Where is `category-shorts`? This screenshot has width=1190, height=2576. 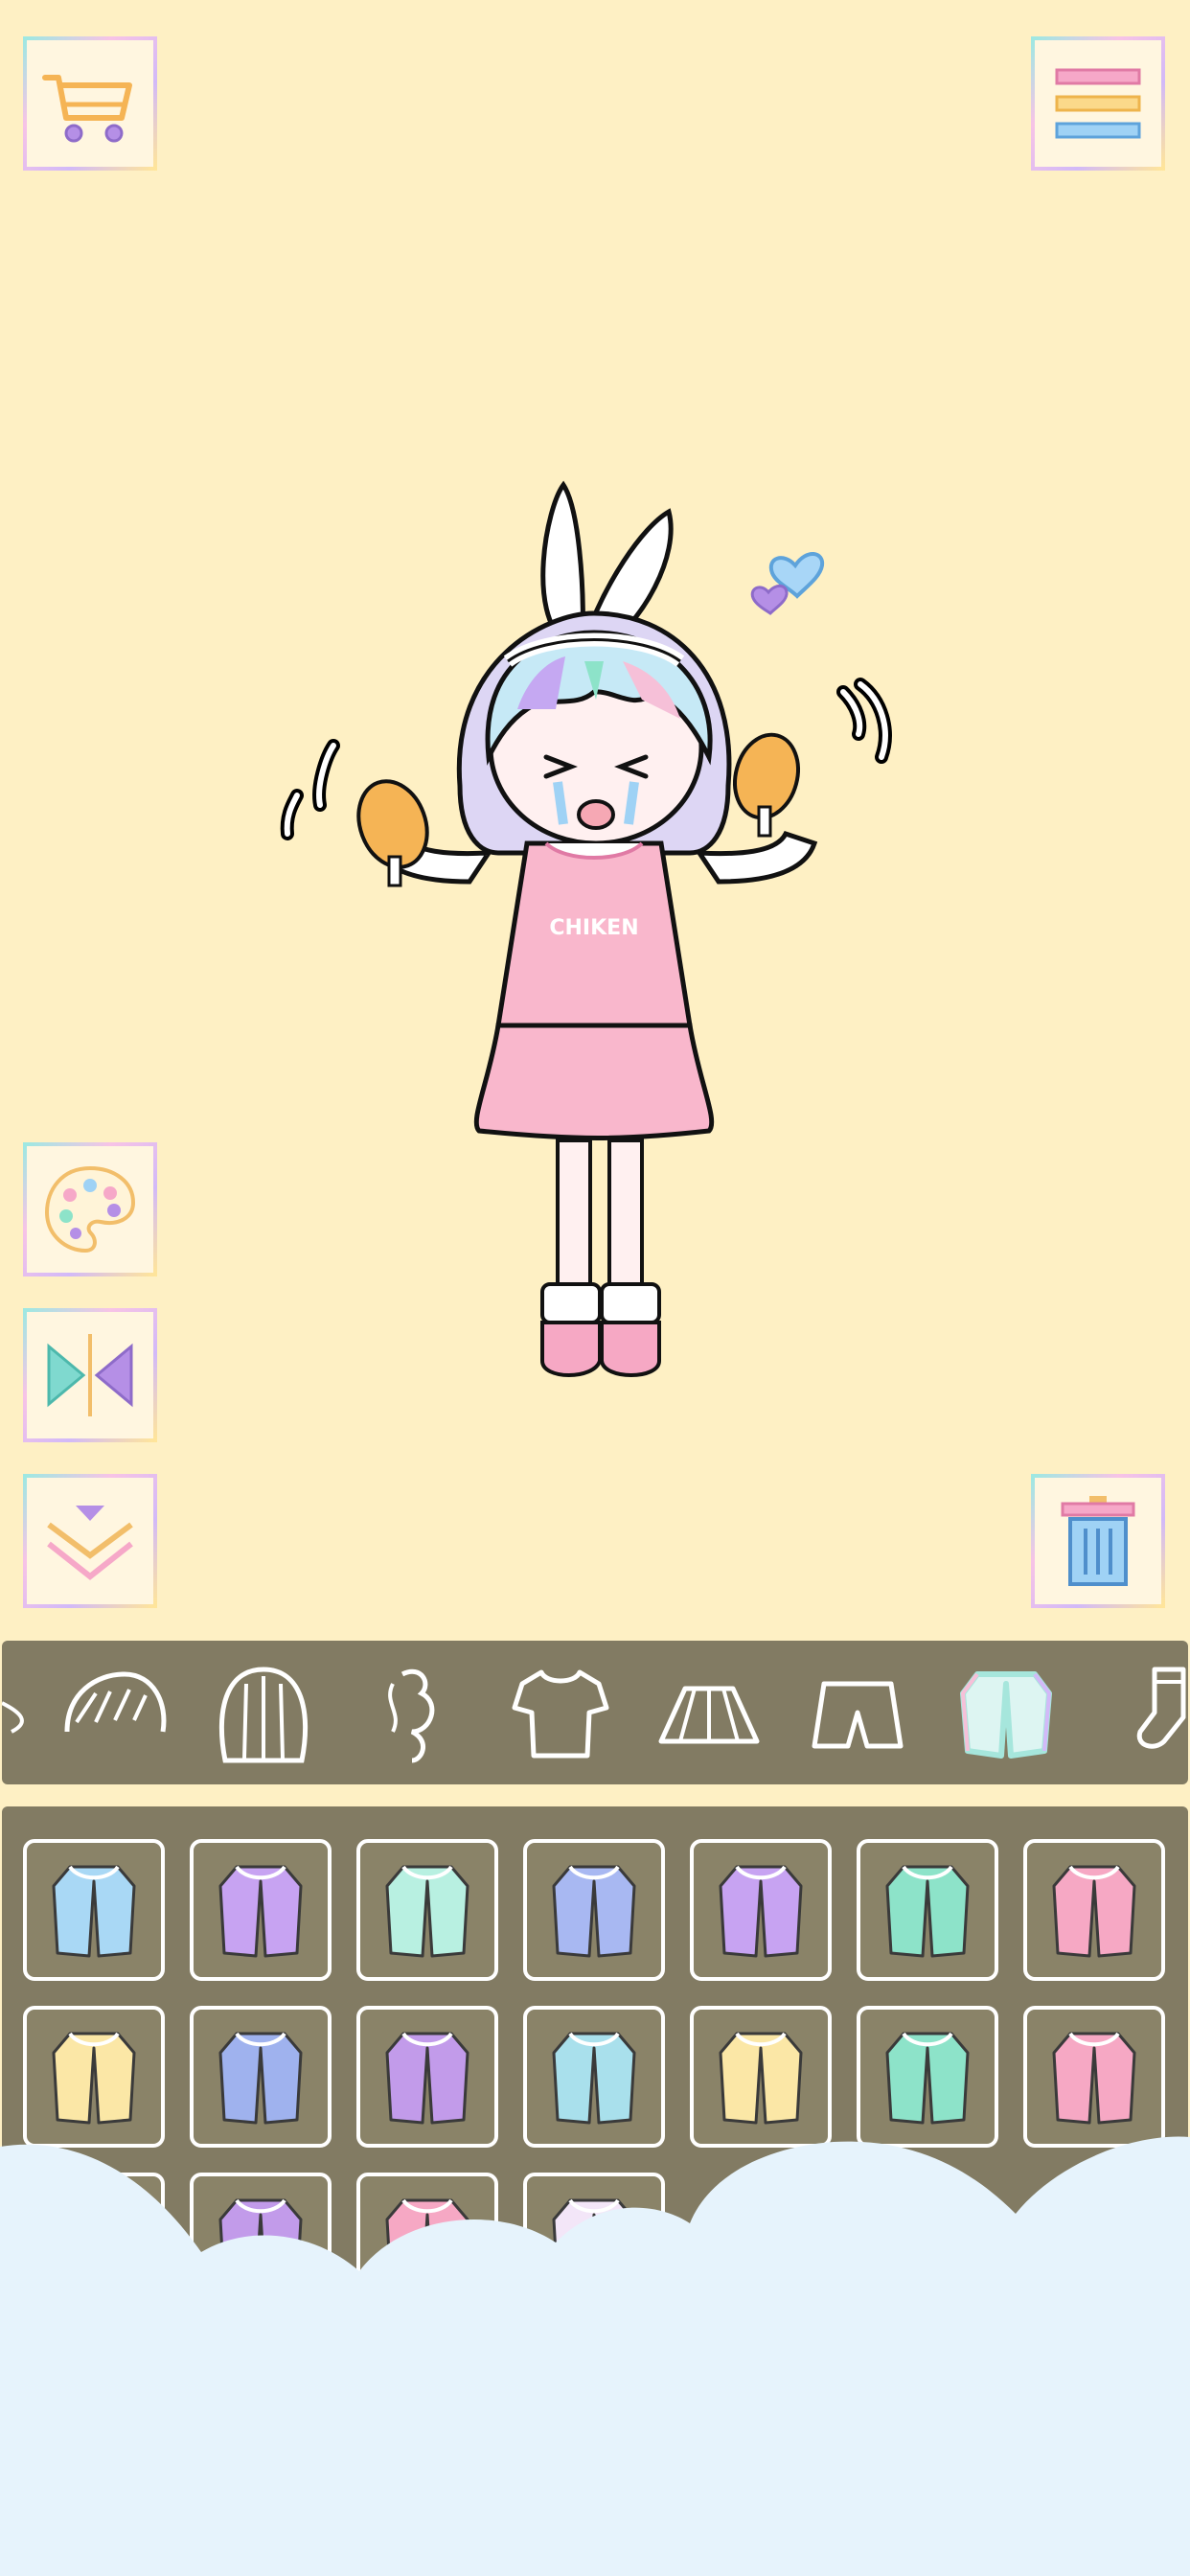
category-shorts is located at coordinates (857, 1713).